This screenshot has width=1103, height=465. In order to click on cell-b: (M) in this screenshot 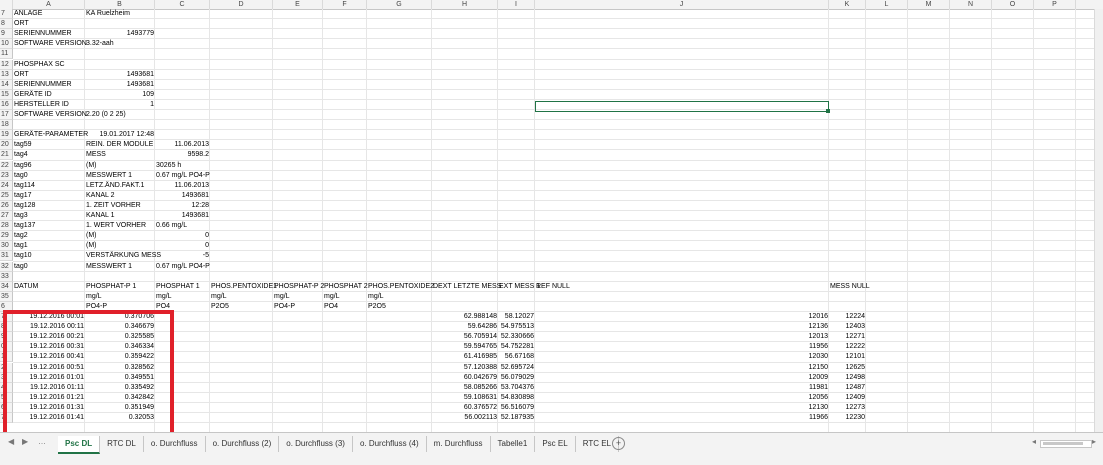, I will do `click(120, 246)`.